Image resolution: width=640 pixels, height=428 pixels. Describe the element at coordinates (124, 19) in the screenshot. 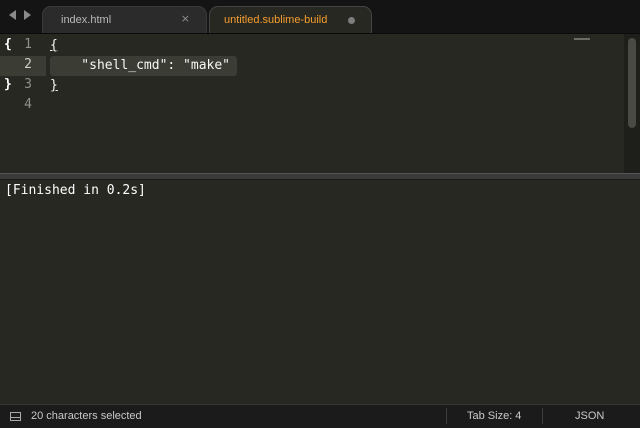

I see `tab-index-html: index.html ×` at that location.